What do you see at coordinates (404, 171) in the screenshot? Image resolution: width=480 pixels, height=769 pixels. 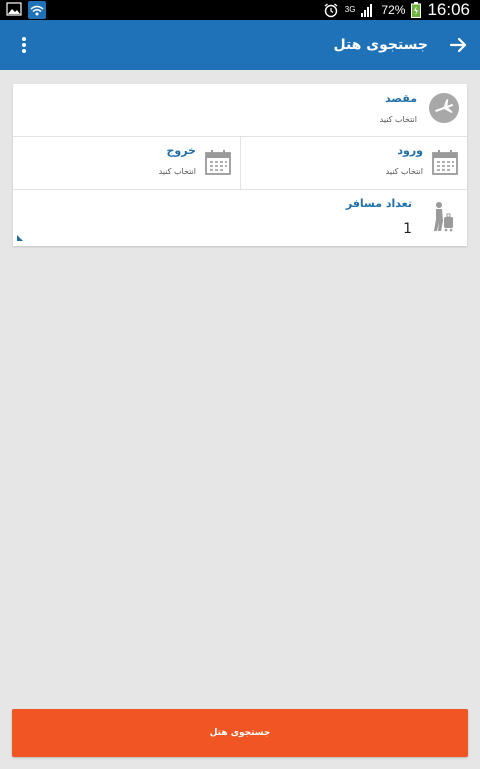 I see `checkin-value: انتخاب کنید` at bounding box center [404, 171].